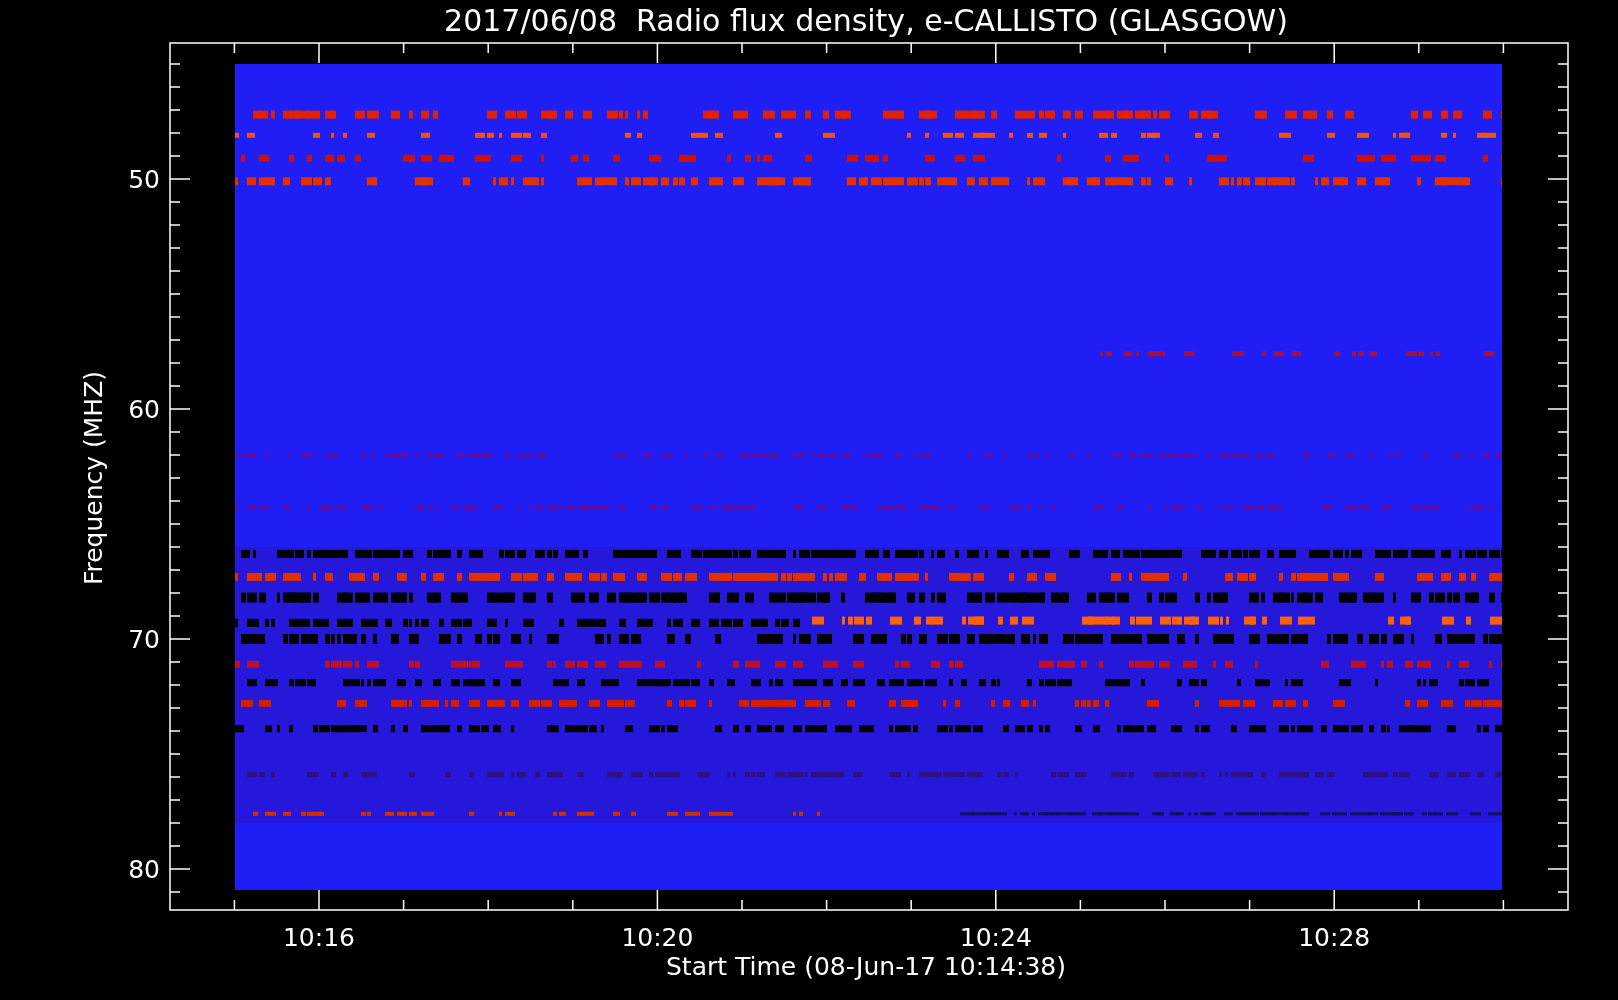  I want to click on axis-tick-label: 10:24, so click(995, 937).